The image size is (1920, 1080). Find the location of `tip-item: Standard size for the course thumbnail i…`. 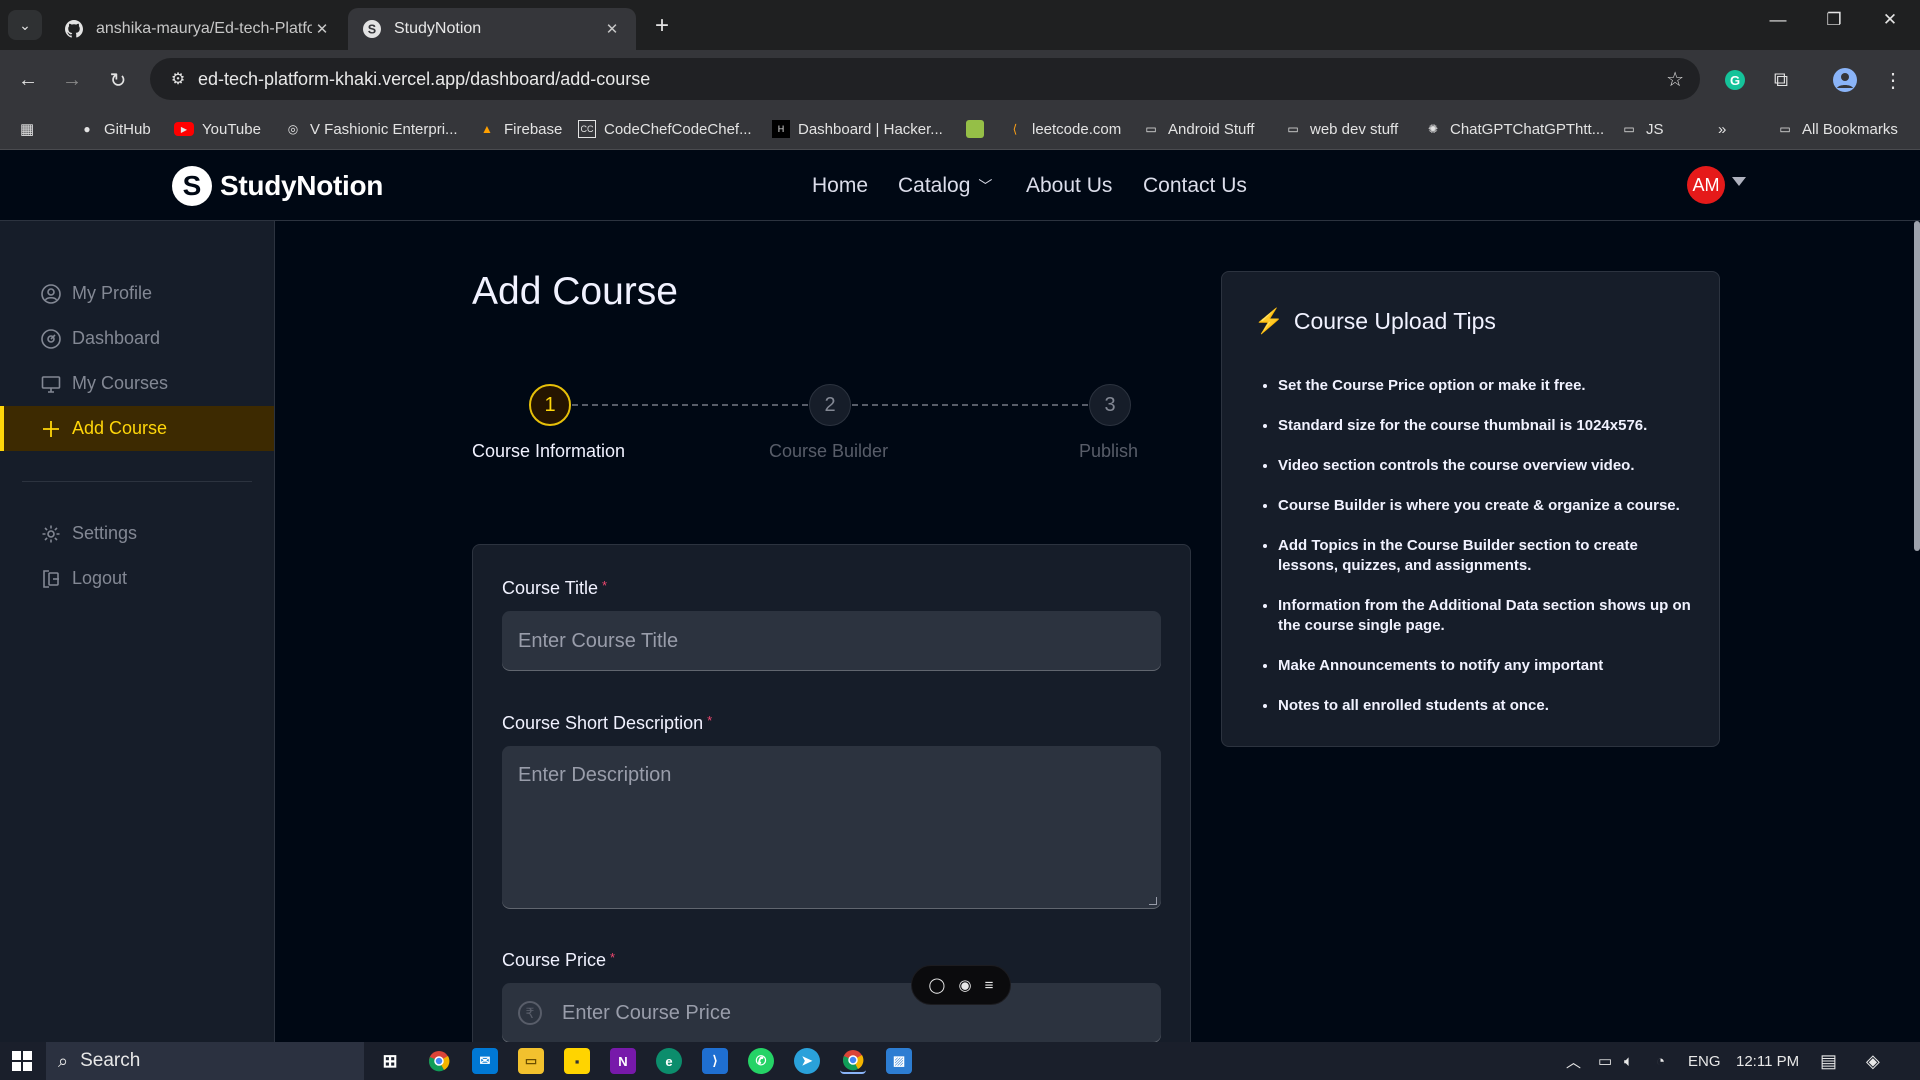

tip-item: Standard size for the course thumbnail i… is located at coordinates (1488, 426).